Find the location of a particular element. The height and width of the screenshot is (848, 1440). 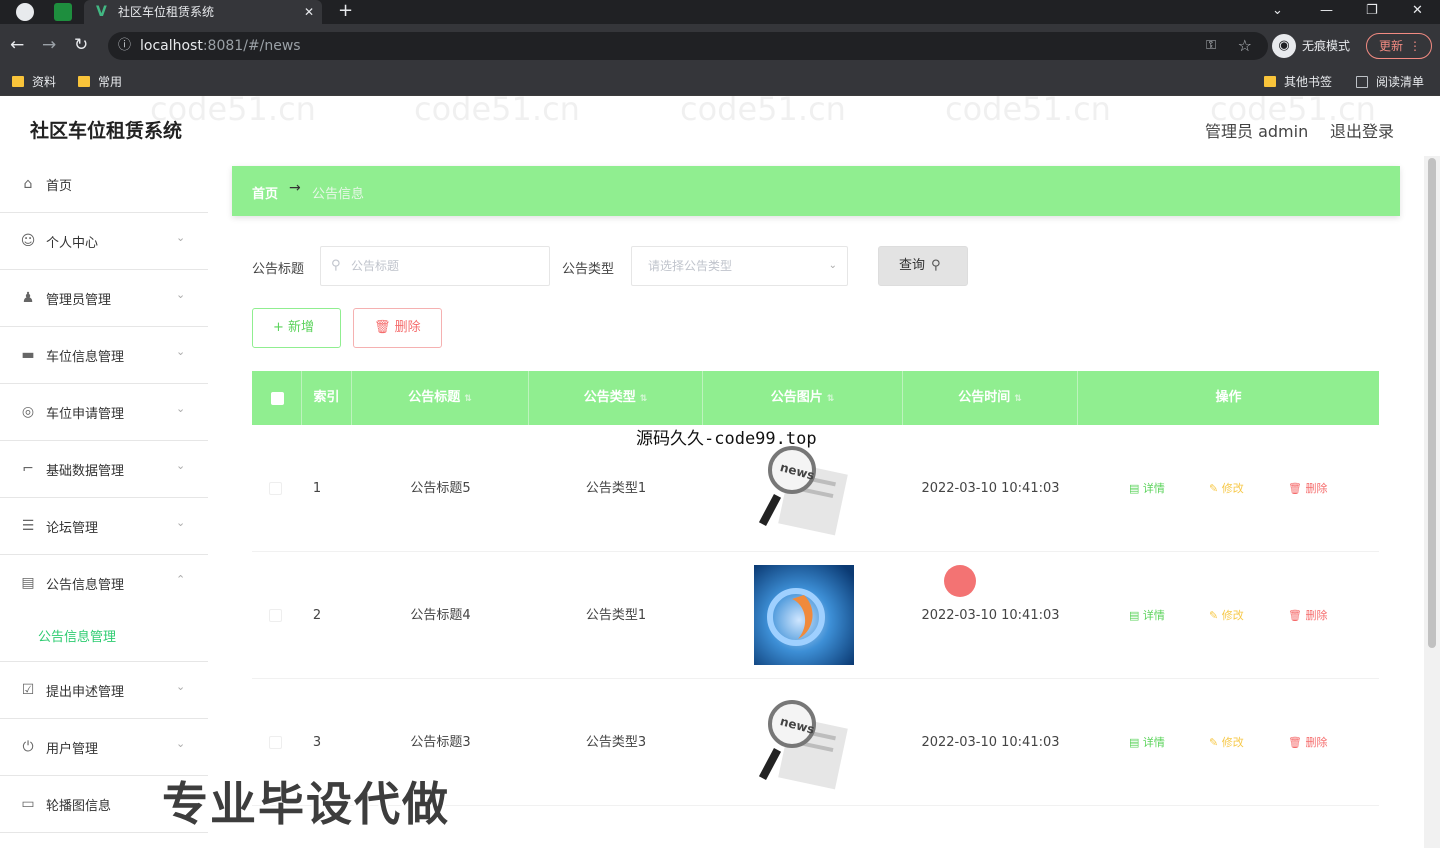

header-select-col is located at coordinates (277, 398).